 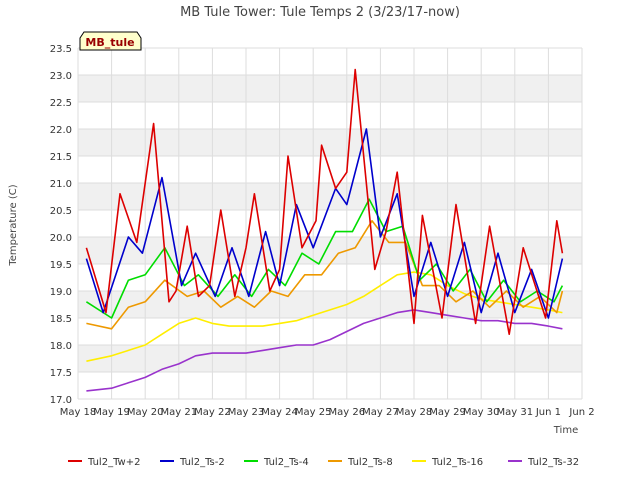 What do you see at coordinates (61, 157) in the screenshot?
I see `y-tick-label: 21.5` at bounding box center [61, 157].